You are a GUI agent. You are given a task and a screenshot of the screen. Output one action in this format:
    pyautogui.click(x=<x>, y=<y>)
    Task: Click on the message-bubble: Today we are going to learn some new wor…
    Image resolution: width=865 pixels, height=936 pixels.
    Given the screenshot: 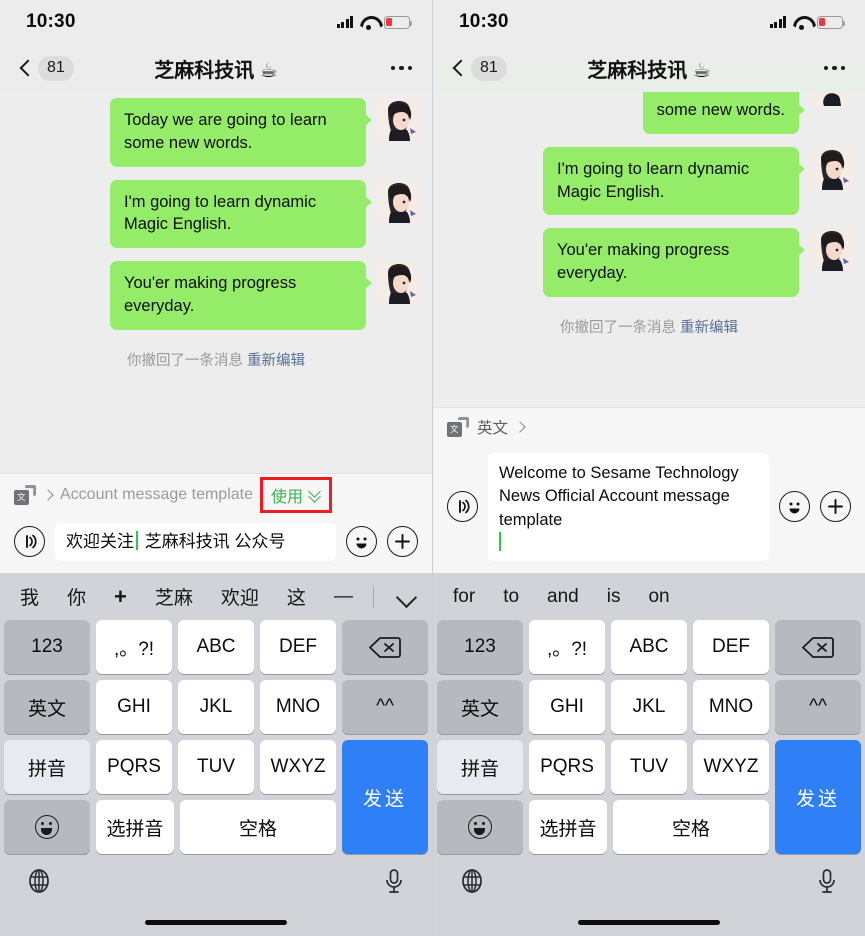 What is the action you would take?
    pyautogui.click(x=241, y=132)
    